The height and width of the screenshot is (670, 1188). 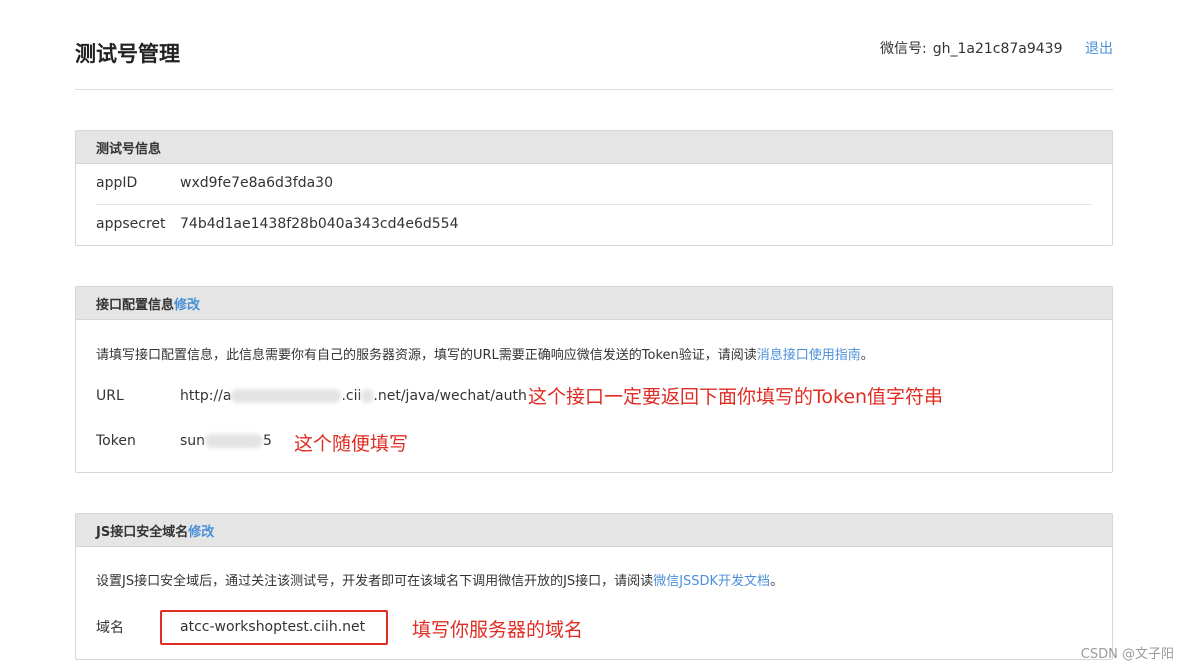 What do you see at coordinates (594, 530) in the screenshot?
I see `panel-header: JS接口安全域名 修改` at bounding box center [594, 530].